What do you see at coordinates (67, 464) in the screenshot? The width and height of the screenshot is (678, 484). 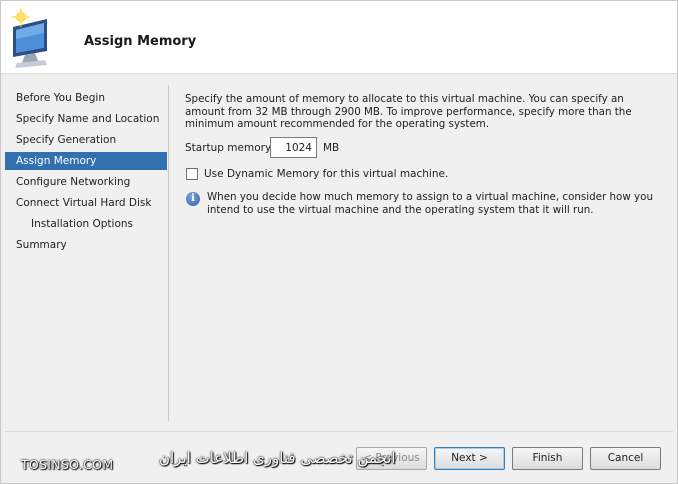 I see `watermark-brand: TOSINSO.COM` at bounding box center [67, 464].